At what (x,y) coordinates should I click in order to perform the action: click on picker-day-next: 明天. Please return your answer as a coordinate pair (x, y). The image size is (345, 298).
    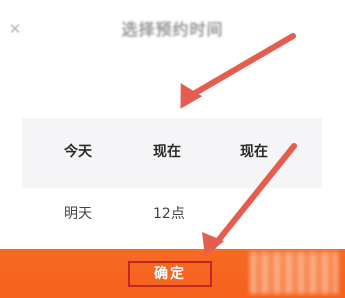
    Looking at the image, I should click on (78, 213).